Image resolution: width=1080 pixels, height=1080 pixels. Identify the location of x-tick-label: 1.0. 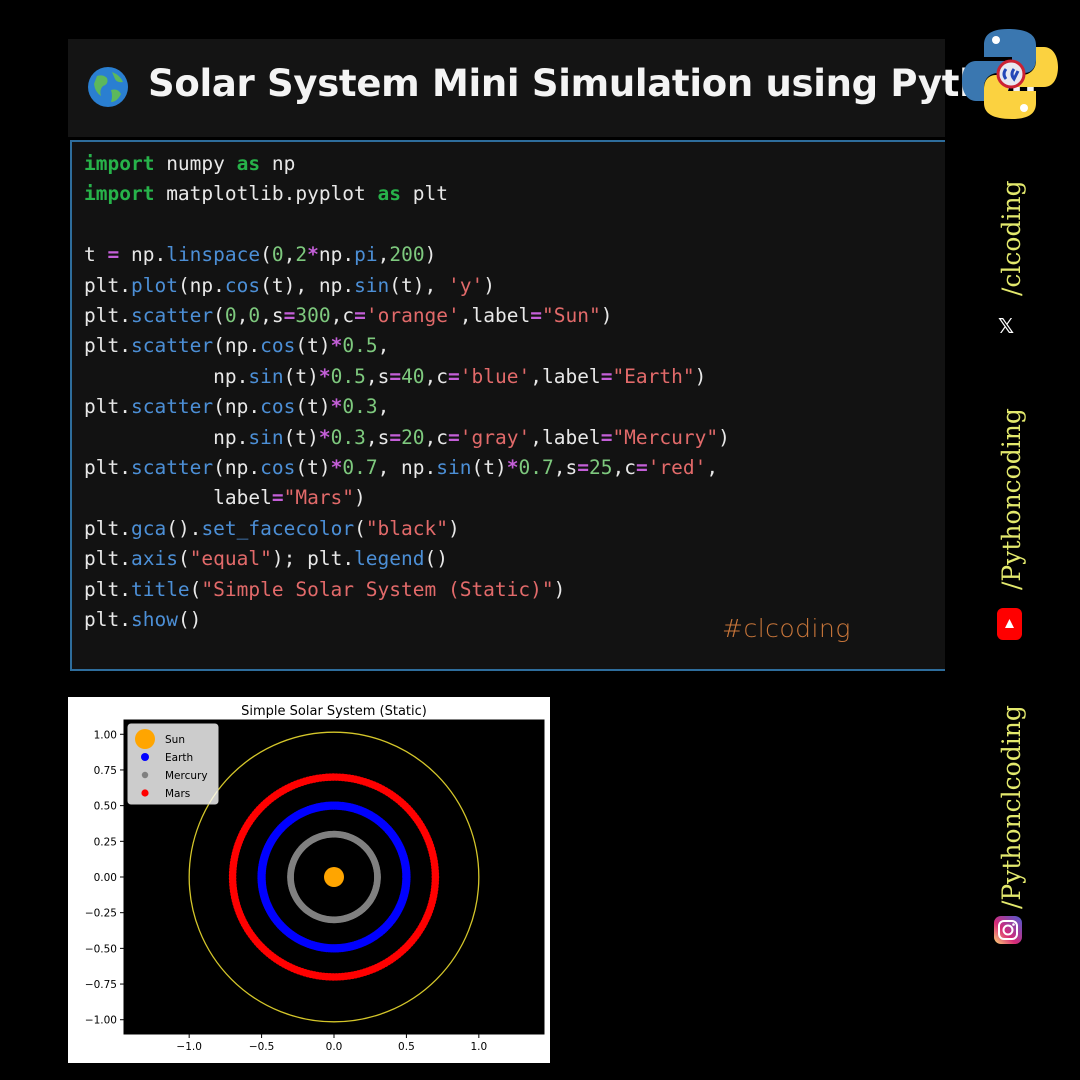
(478, 1047).